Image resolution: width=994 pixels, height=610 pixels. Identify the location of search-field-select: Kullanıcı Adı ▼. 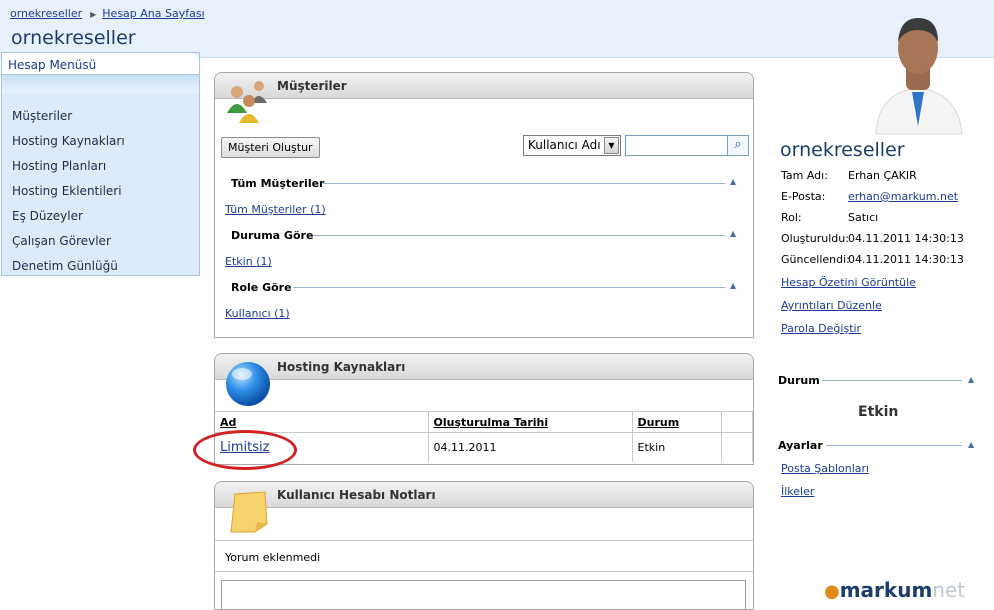
(572, 145).